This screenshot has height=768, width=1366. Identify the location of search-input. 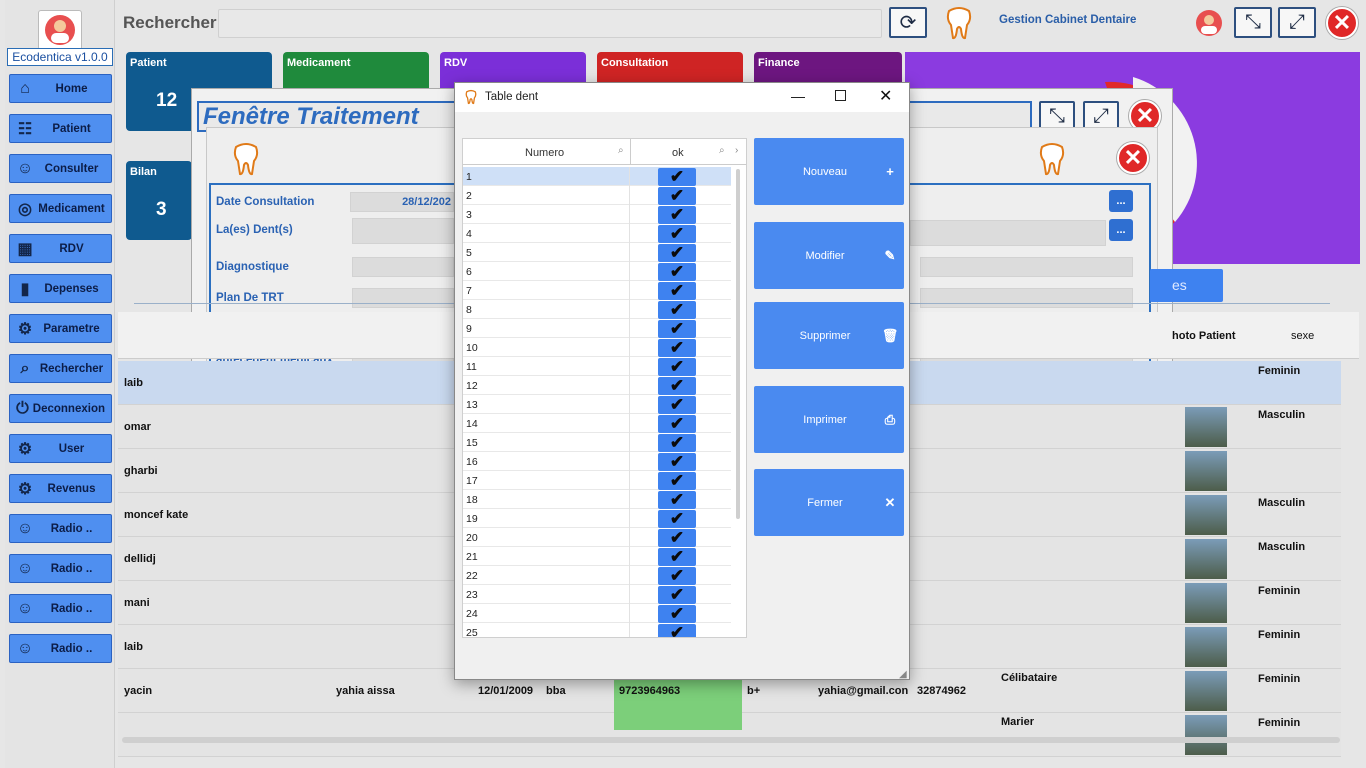
(550, 23).